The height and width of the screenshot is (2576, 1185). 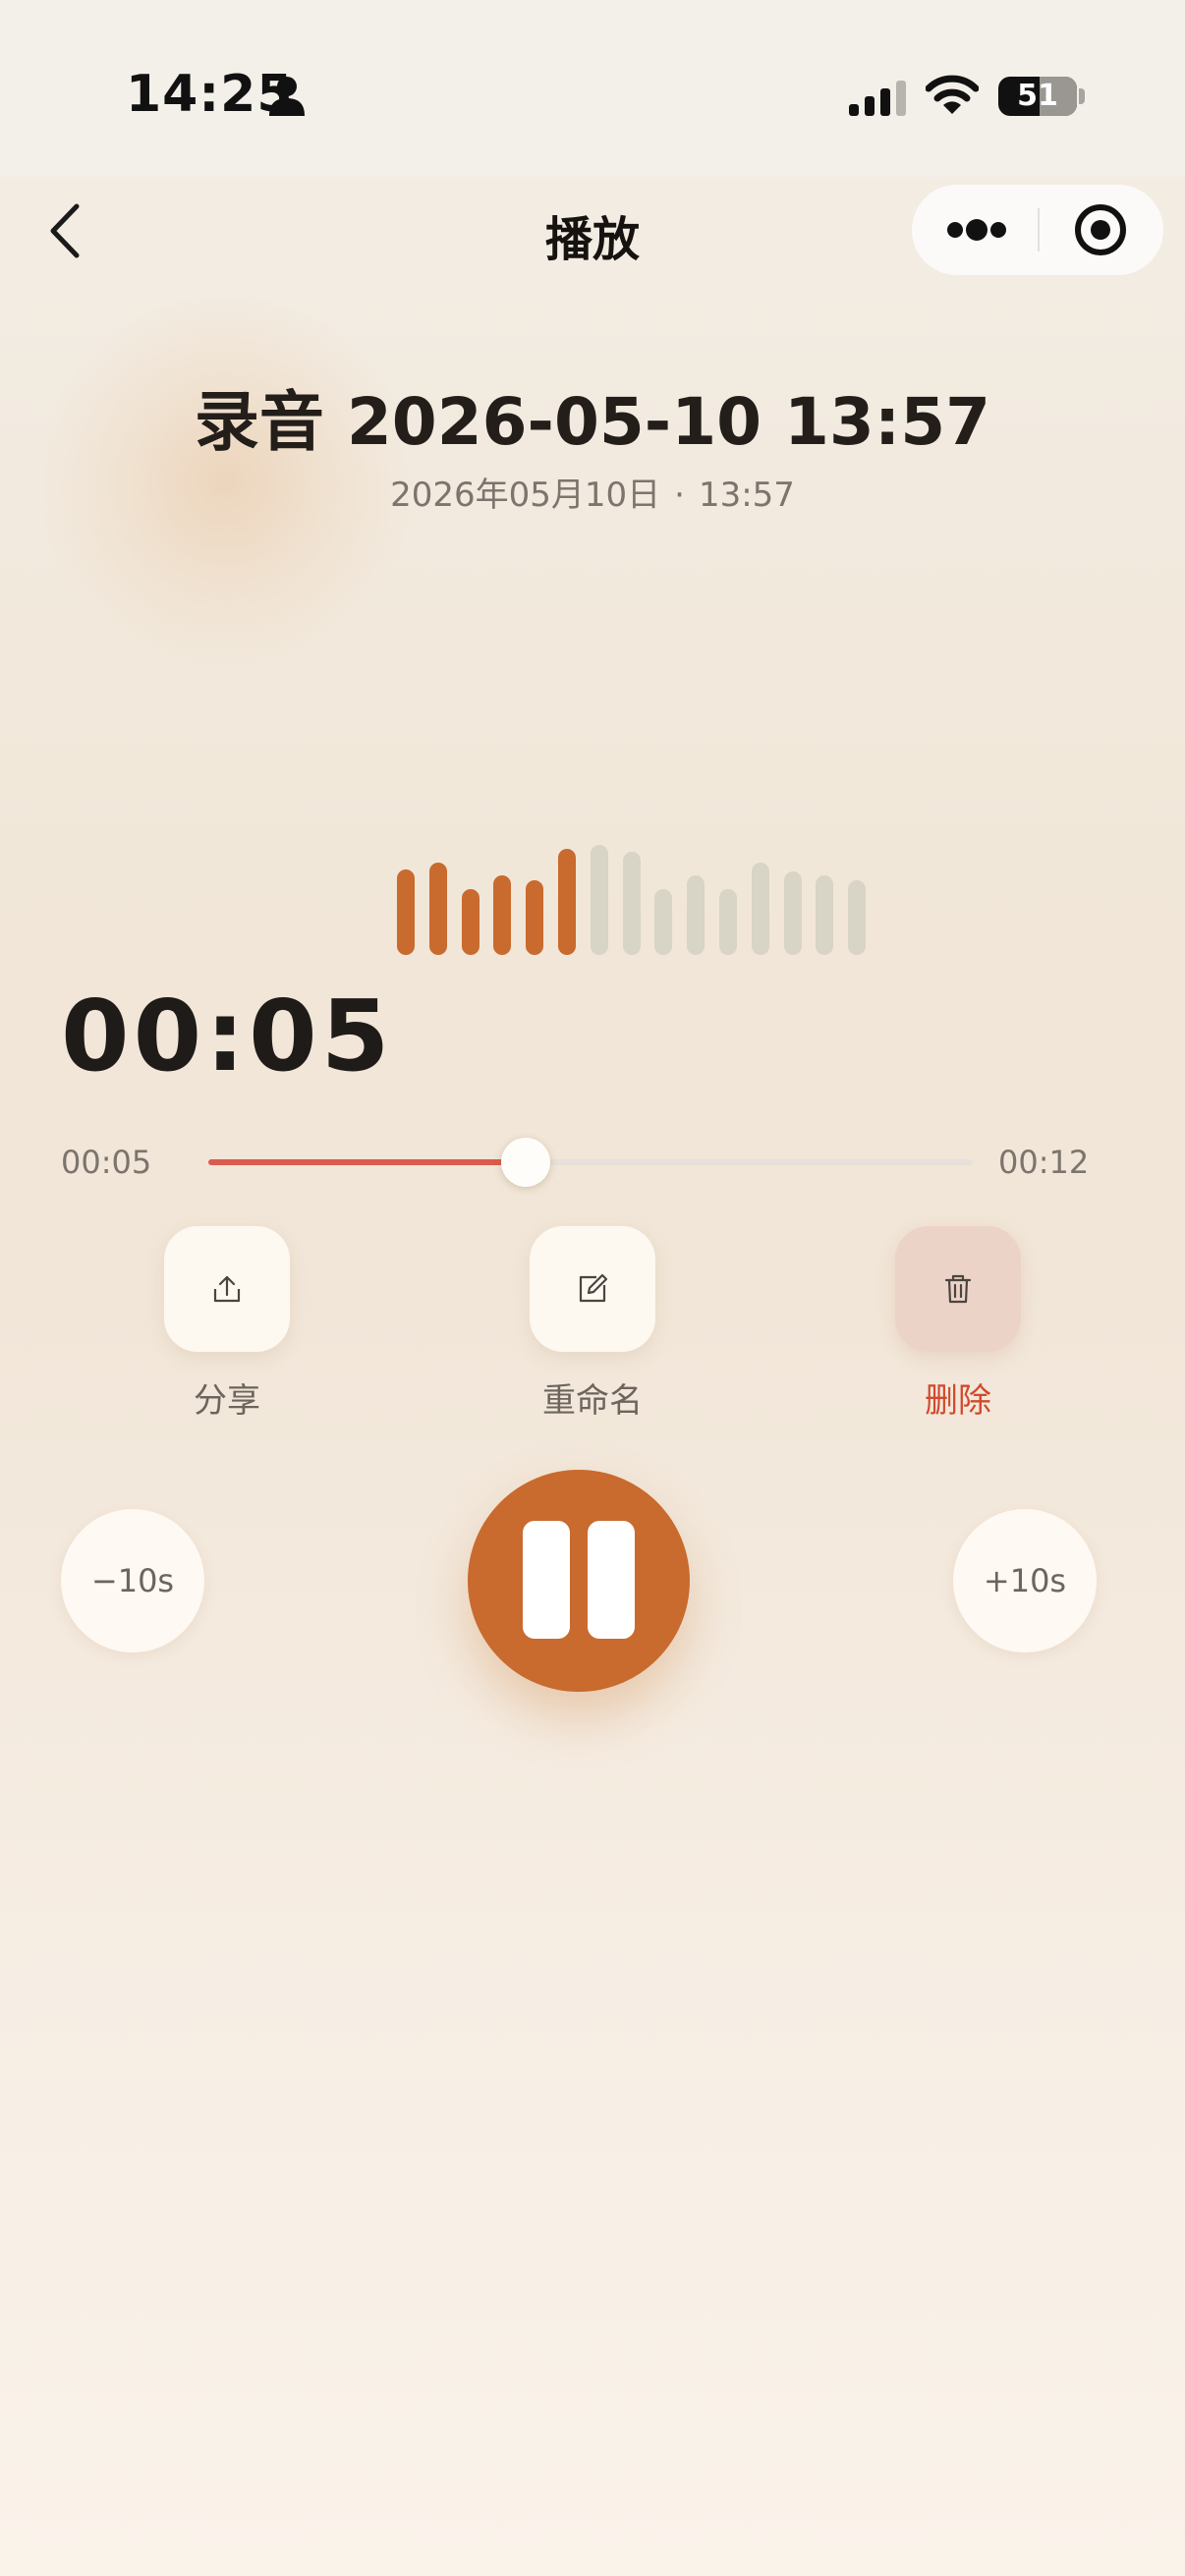 What do you see at coordinates (953, 94) in the screenshot?
I see `wifi-icon` at bounding box center [953, 94].